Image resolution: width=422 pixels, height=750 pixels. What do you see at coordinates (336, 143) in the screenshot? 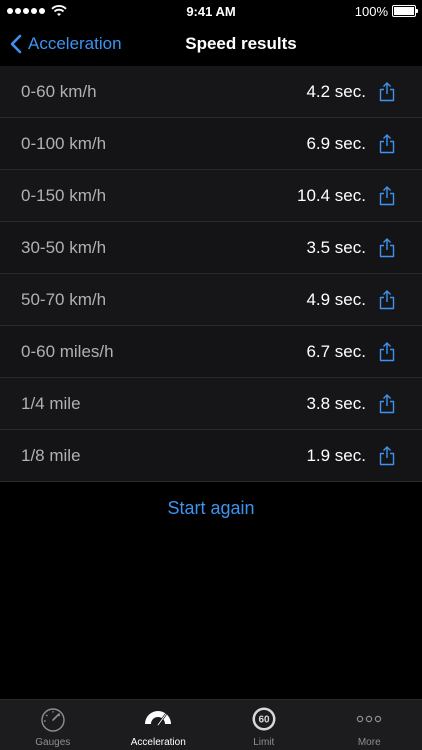
I see `result-value: 6.9 sec.` at bounding box center [336, 143].